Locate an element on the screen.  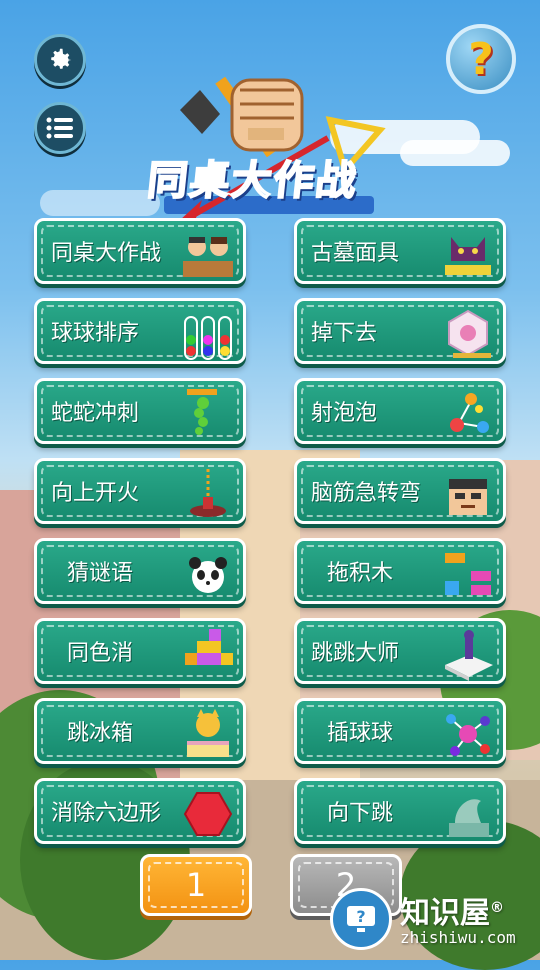
ball-tubes-icon is located at coordinates (208, 338).